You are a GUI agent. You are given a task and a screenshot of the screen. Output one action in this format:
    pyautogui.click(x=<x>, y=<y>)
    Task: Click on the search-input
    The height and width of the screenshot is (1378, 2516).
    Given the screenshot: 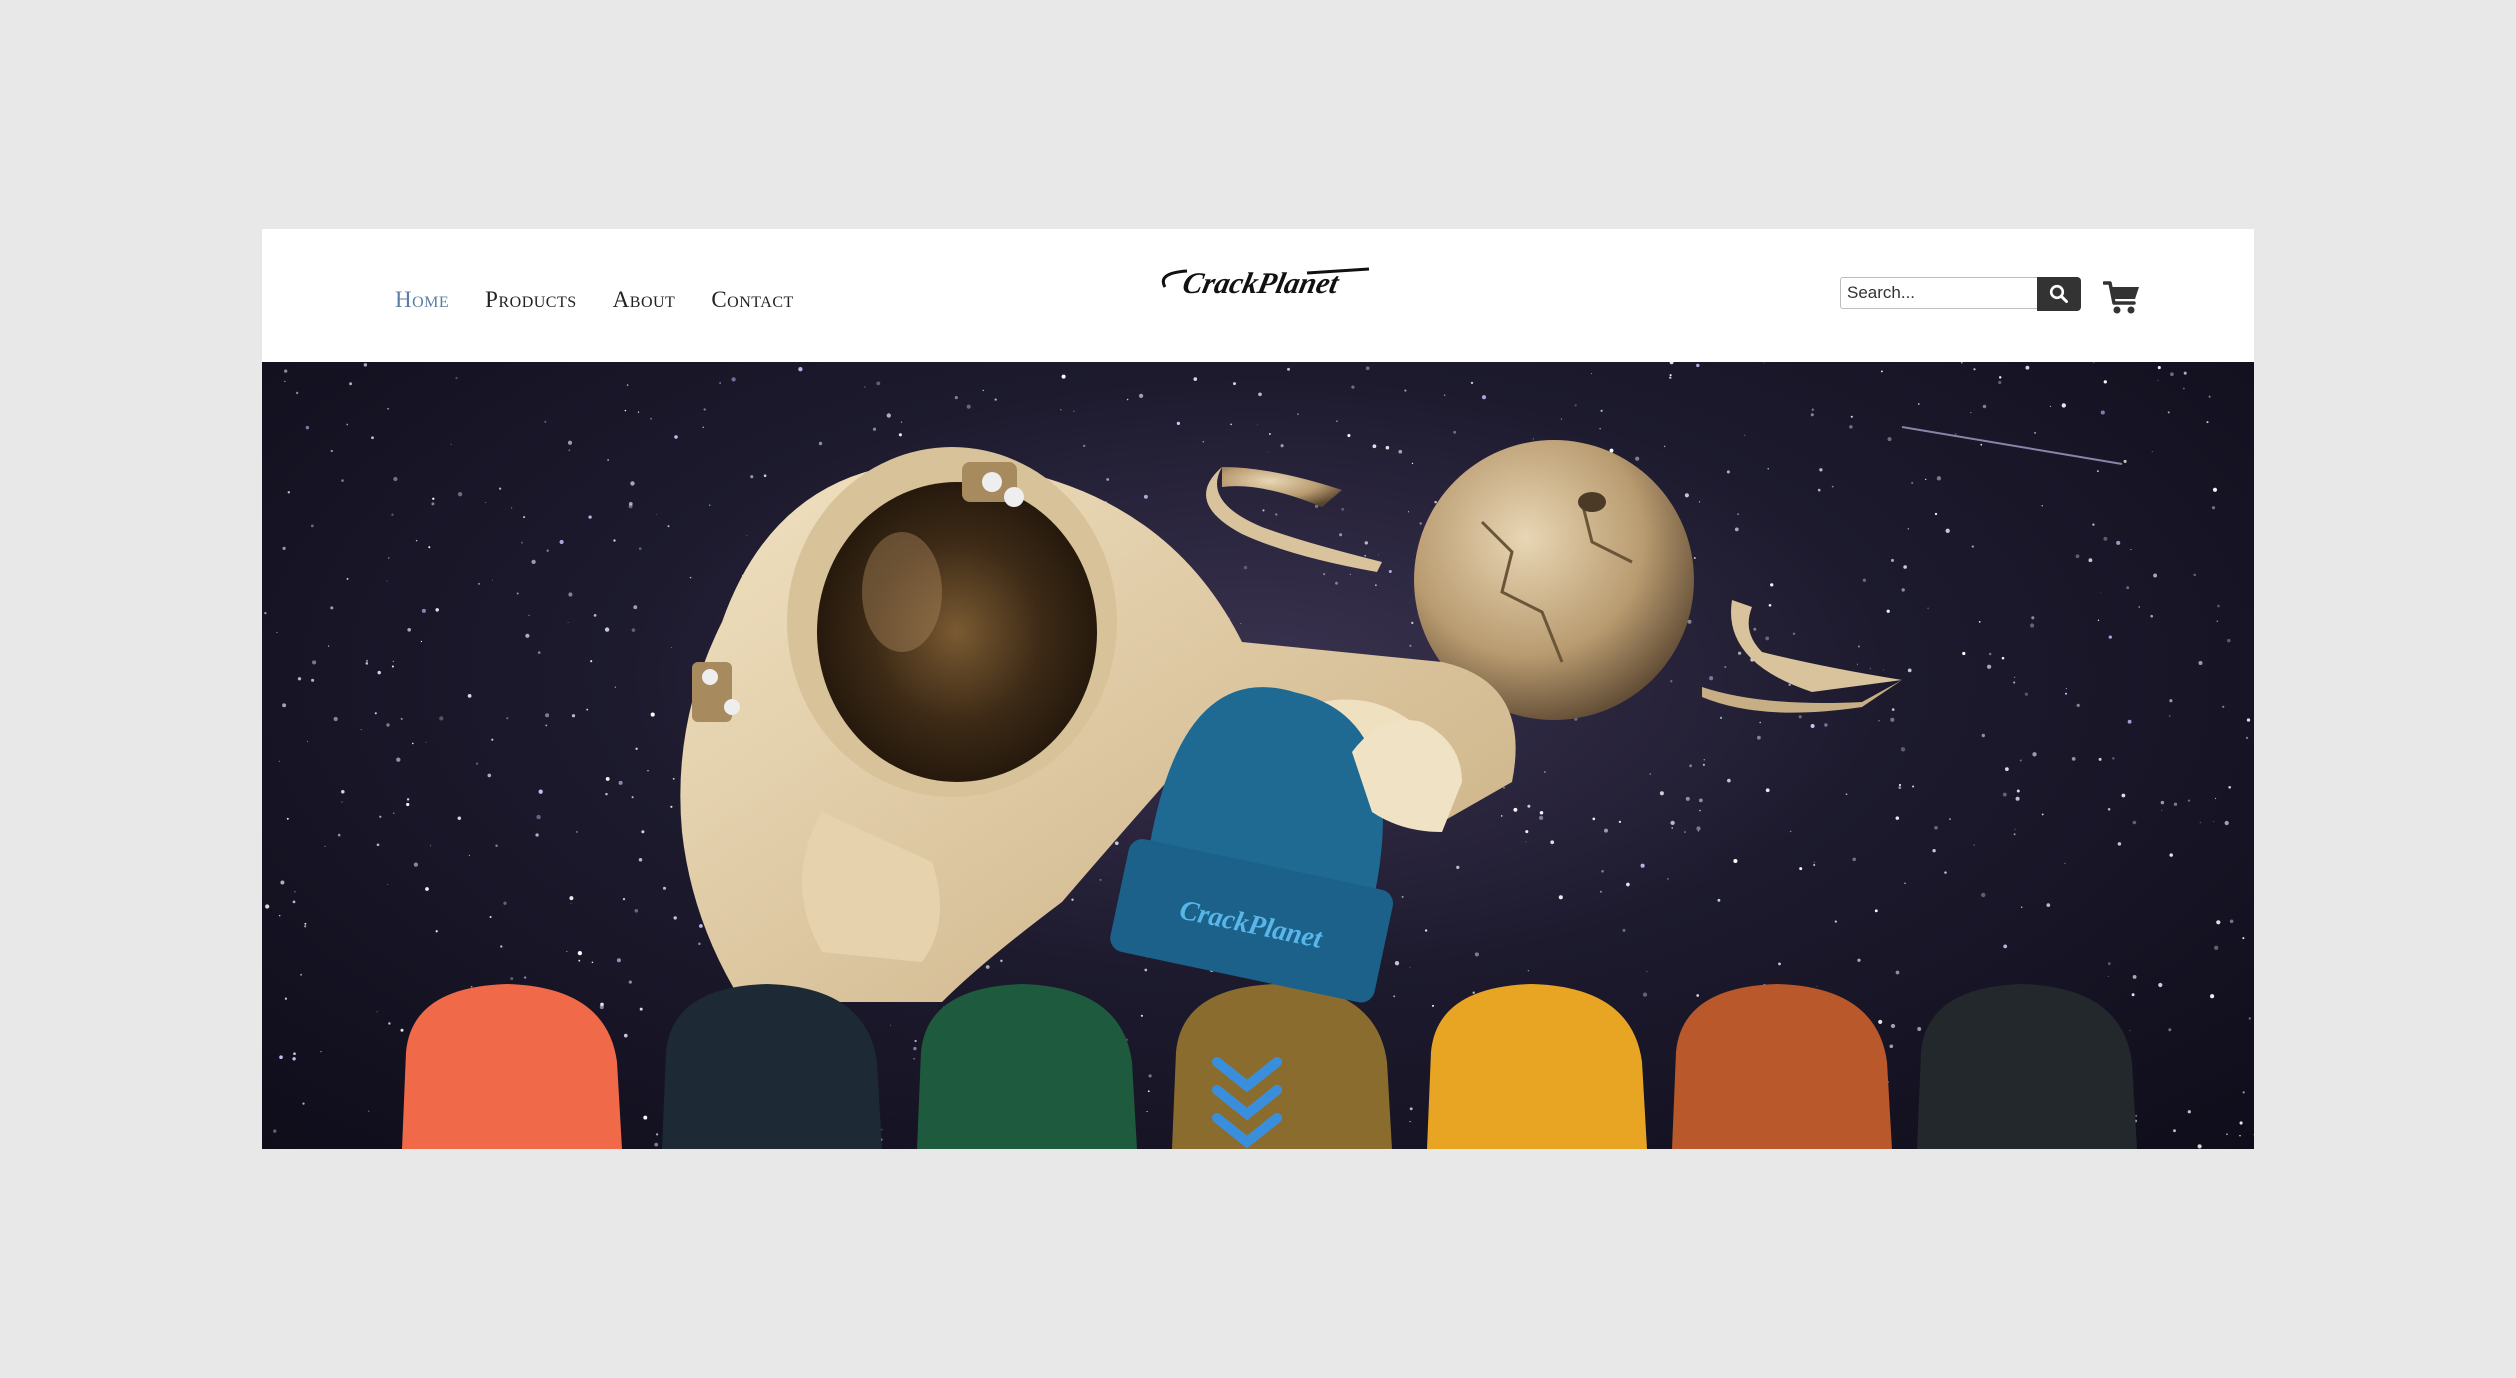 What is the action you would take?
    pyautogui.click(x=1938, y=293)
    